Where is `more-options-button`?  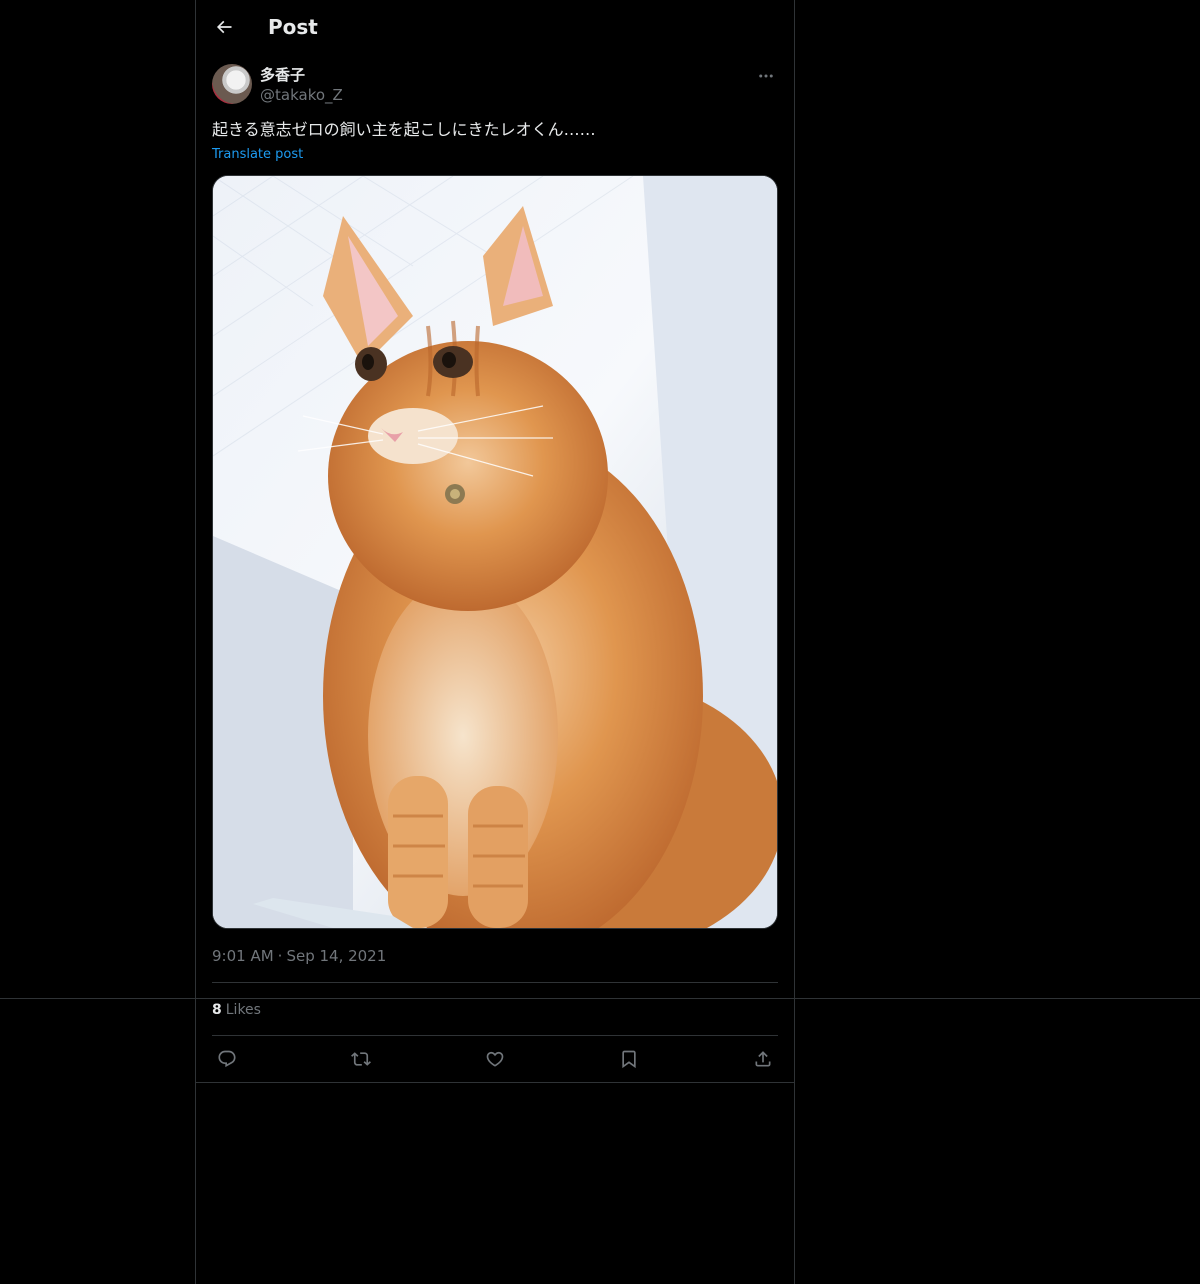 more-options-button is located at coordinates (766, 76).